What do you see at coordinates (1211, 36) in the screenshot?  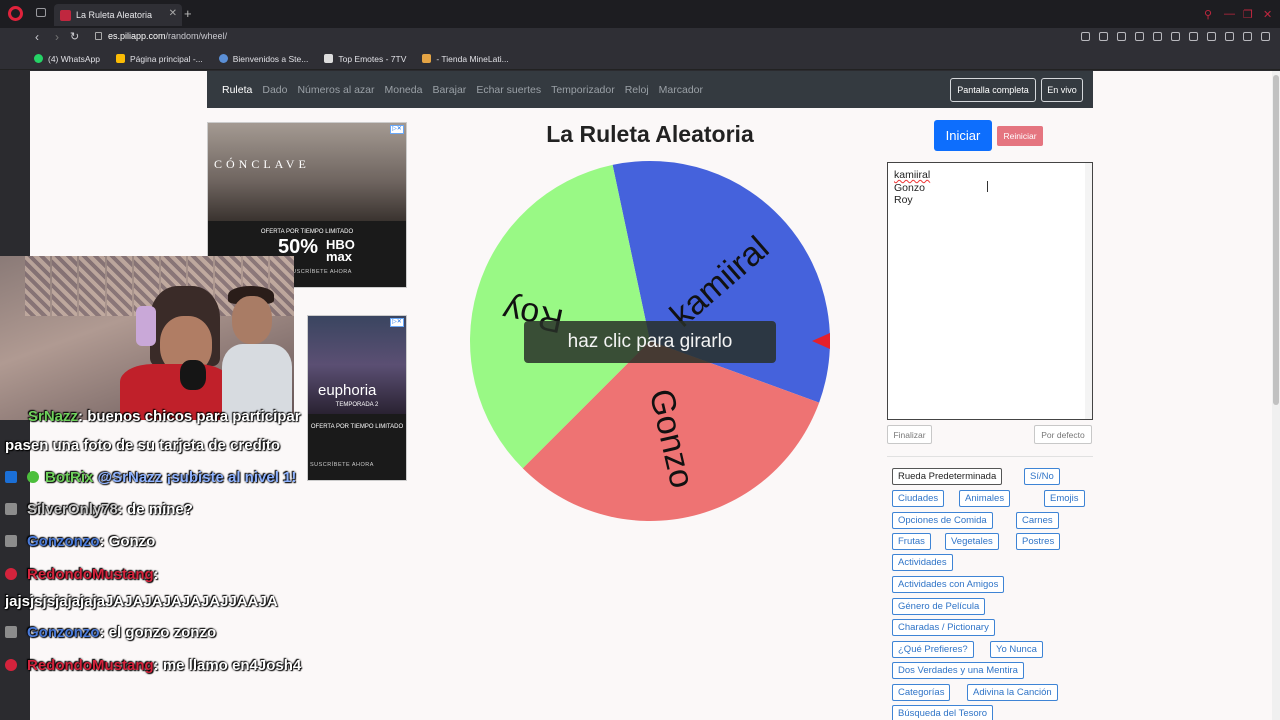 I see `download-icon` at bounding box center [1211, 36].